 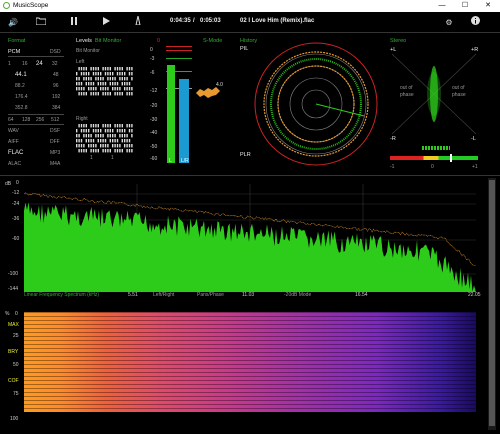 I want to click on spectrum-tick-60: -60, so click(x=16, y=239).